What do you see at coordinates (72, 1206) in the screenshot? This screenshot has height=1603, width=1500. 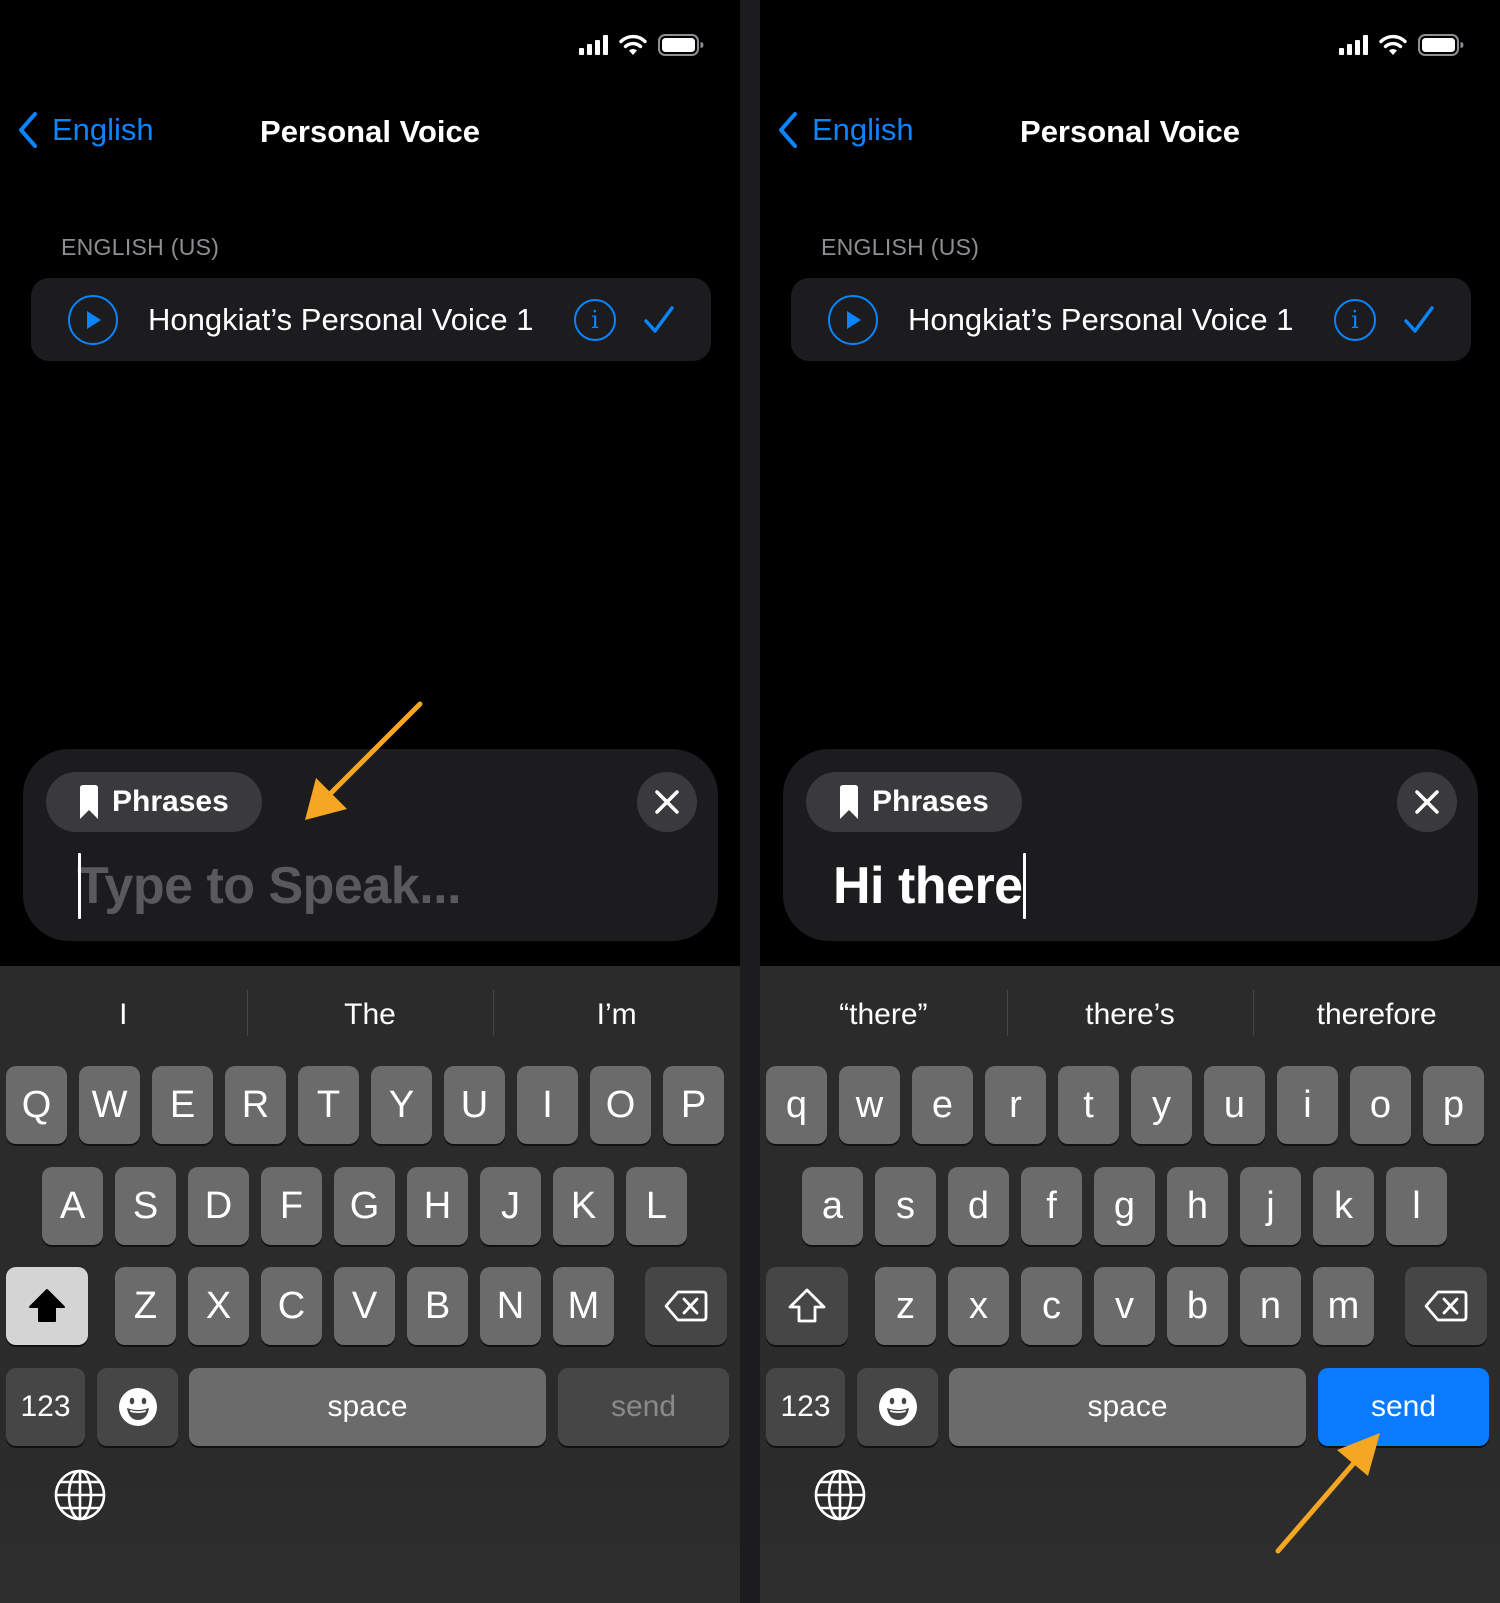 I see `key-a: A` at bounding box center [72, 1206].